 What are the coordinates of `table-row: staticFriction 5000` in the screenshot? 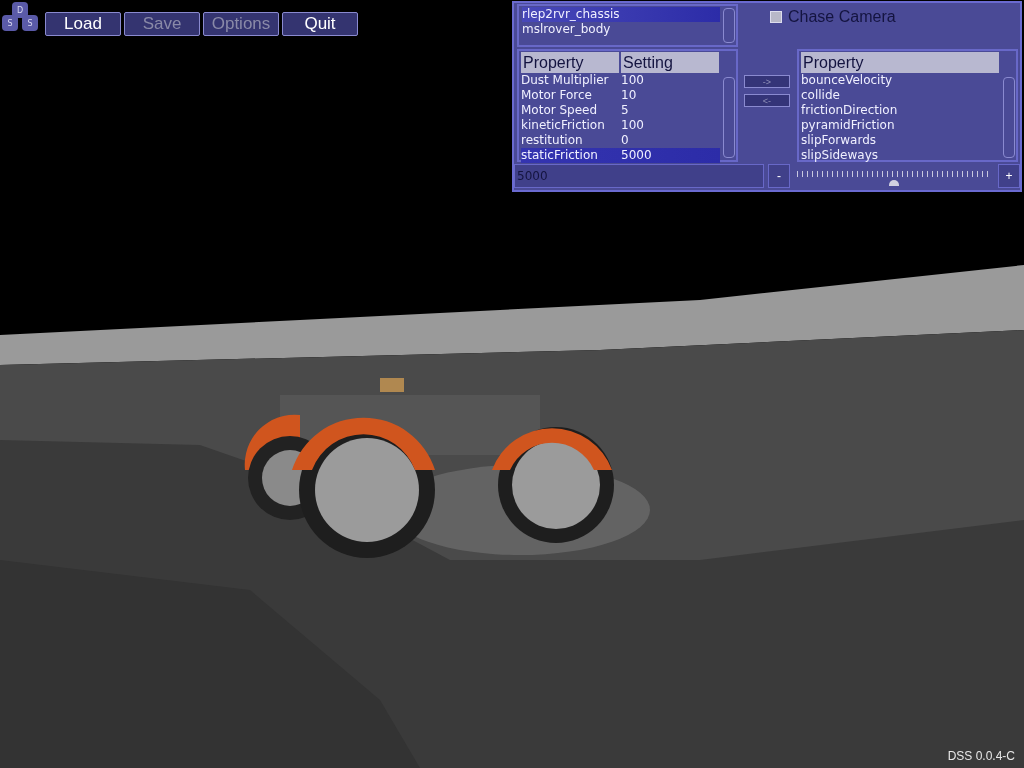 It's located at (620, 155).